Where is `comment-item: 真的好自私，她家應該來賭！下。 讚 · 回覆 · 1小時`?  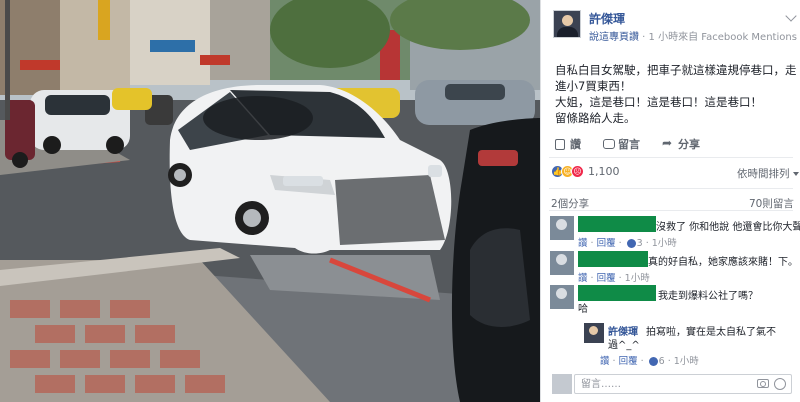
comment-item: 真的好自私，她家應該來賭！下。 讚 · 回覆 · 1小時 is located at coordinates (674, 267).